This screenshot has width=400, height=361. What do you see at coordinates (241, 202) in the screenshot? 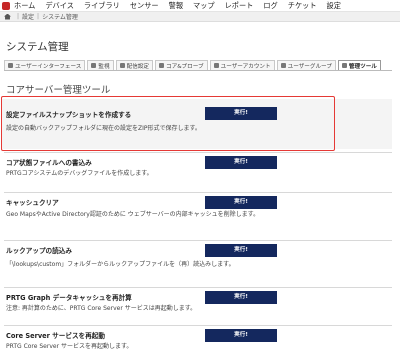
I see `clear-cache-run-button: 実行!` at bounding box center [241, 202].